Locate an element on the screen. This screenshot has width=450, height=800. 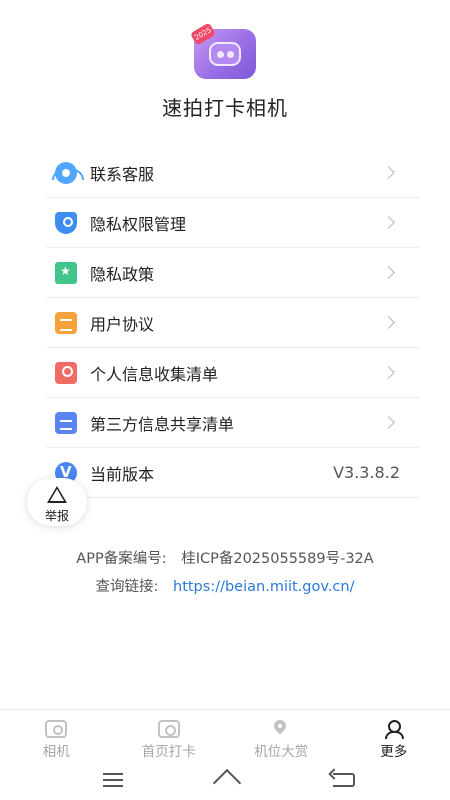
menu-item-label: 个人信息收集清单 is located at coordinates (154, 374).